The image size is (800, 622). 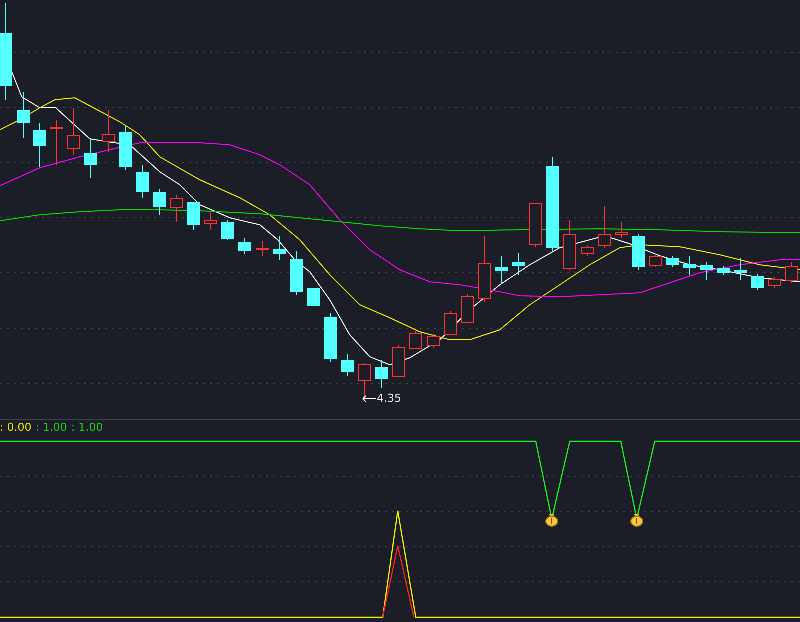 I want to click on indicator-value: : 0.00, so click(x=16, y=428).